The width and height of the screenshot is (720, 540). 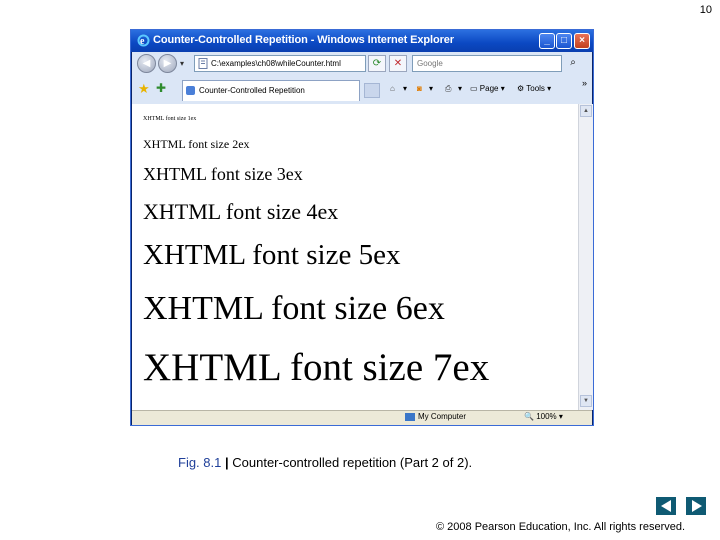 I want to click on refresh-icon: ⟳, so click(x=377, y=63).